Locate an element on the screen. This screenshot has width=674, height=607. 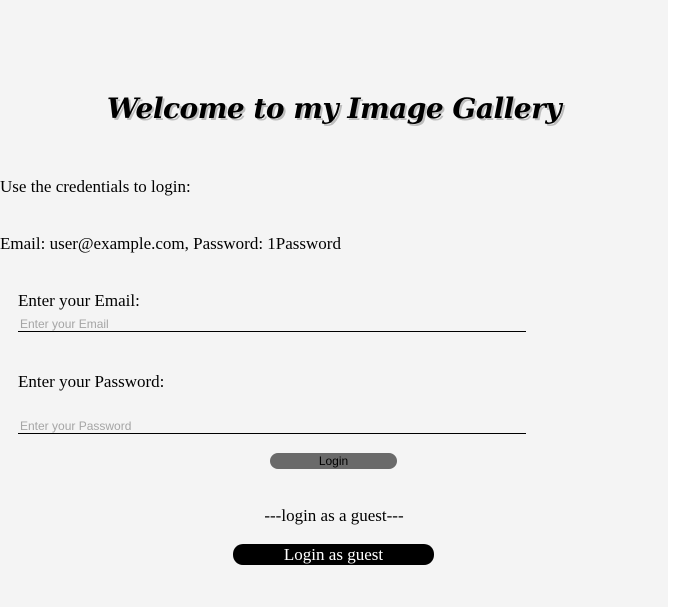
guest-separator: ---login as a guest--- is located at coordinates (334, 515).